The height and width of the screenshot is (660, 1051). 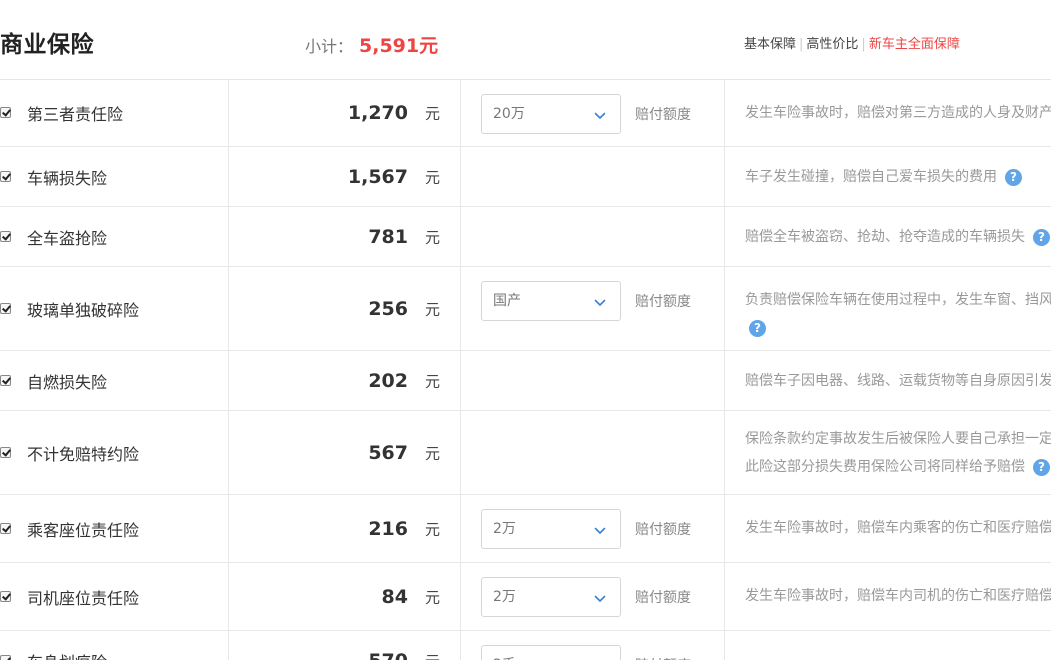 I want to click on coverage-name-cell: 自燃损失险, so click(x=114, y=380).